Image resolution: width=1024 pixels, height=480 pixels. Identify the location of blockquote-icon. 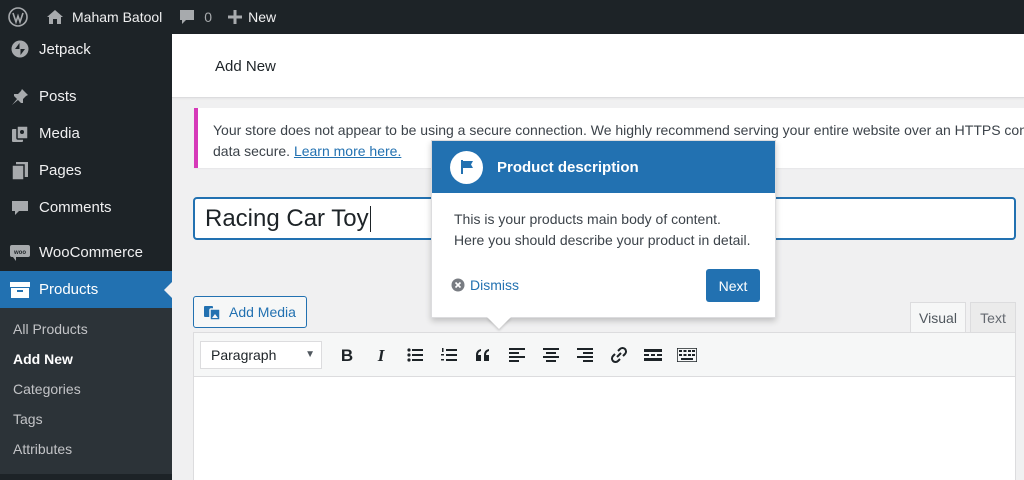
(482, 354).